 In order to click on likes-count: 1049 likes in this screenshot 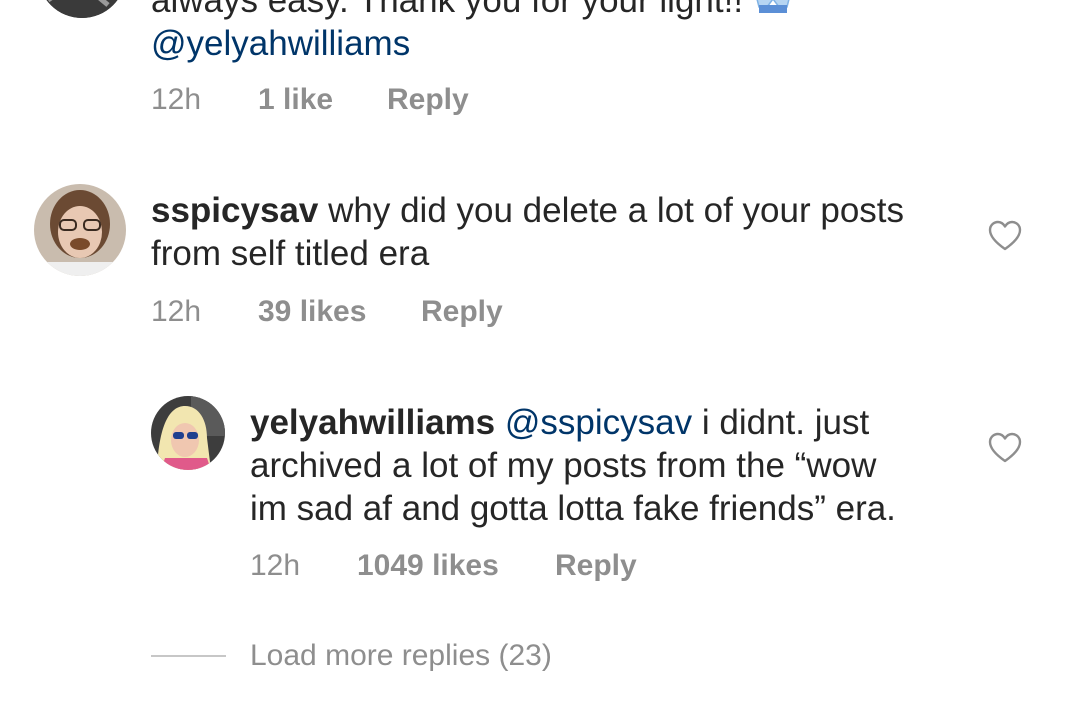, I will do `click(428, 565)`.